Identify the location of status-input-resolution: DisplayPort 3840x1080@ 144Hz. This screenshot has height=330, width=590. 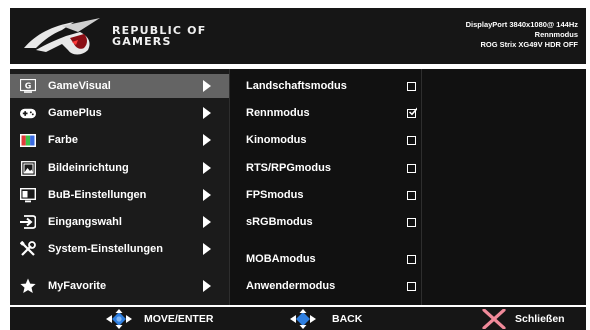
(521, 24).